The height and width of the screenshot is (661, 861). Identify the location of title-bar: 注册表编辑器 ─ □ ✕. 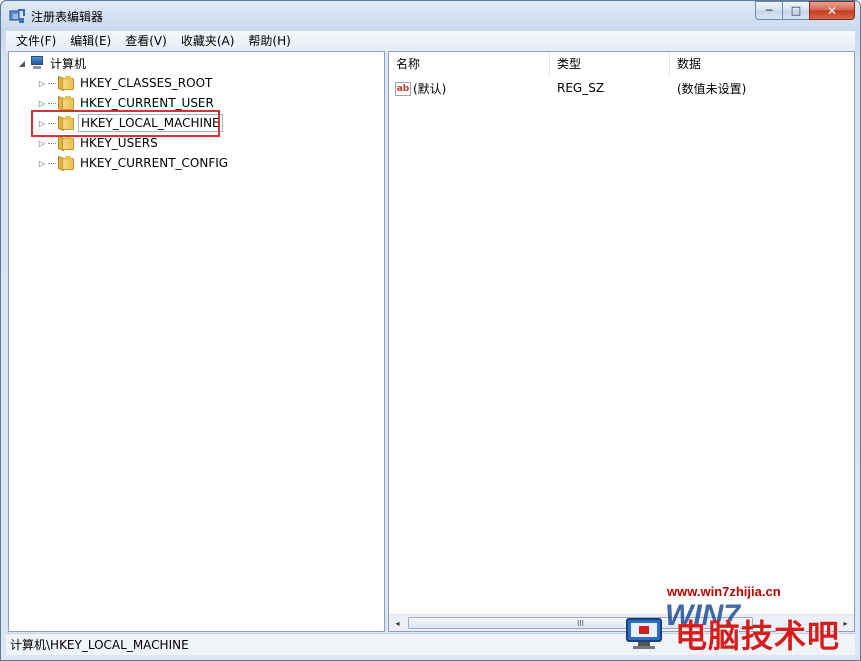
(430, 16).